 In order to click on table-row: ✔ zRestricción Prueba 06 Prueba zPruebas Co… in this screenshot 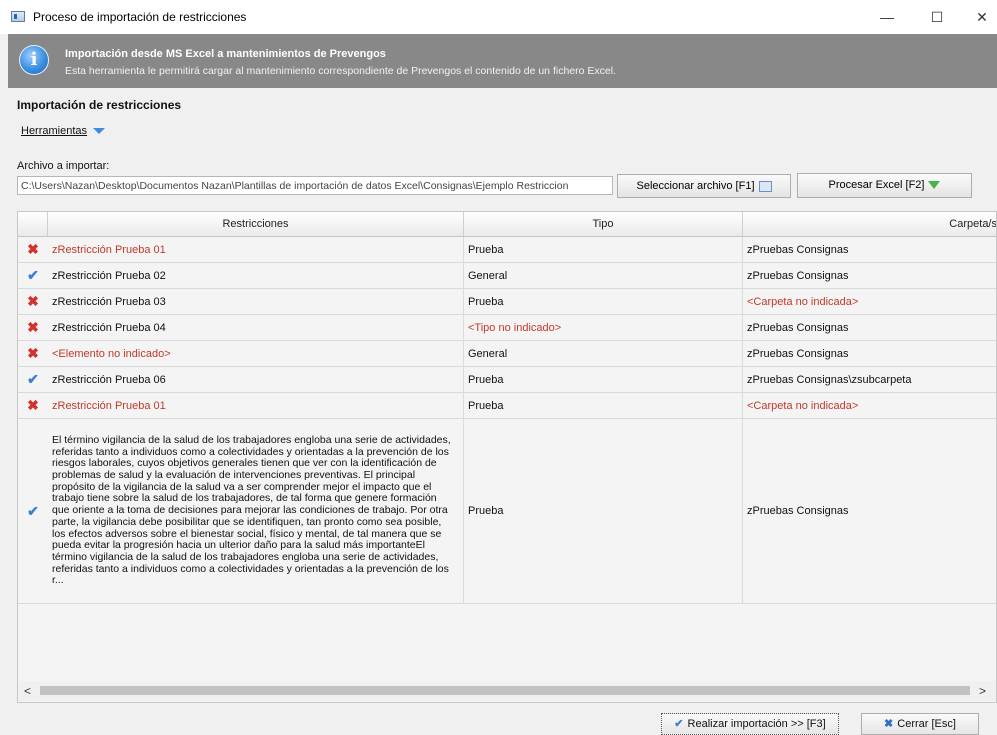, I will do `click(507, 380)`.